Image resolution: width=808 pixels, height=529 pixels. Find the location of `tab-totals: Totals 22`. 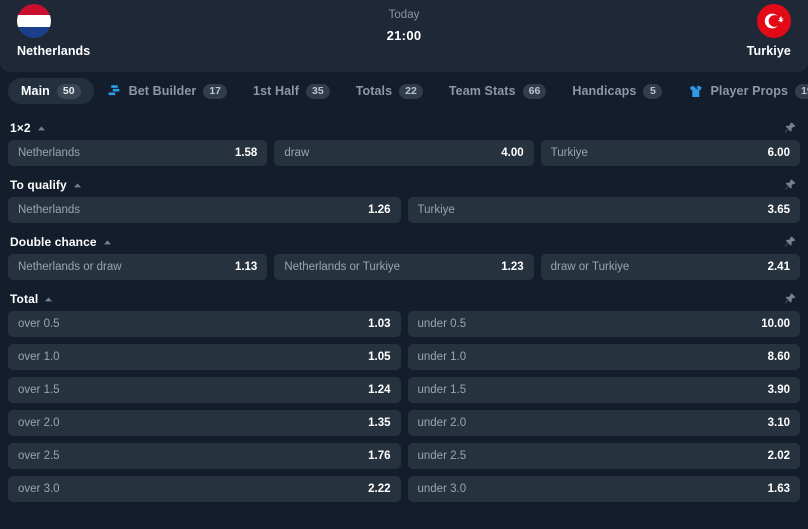

tab-totals: Totals 22 is located at coordinates (389, 91).